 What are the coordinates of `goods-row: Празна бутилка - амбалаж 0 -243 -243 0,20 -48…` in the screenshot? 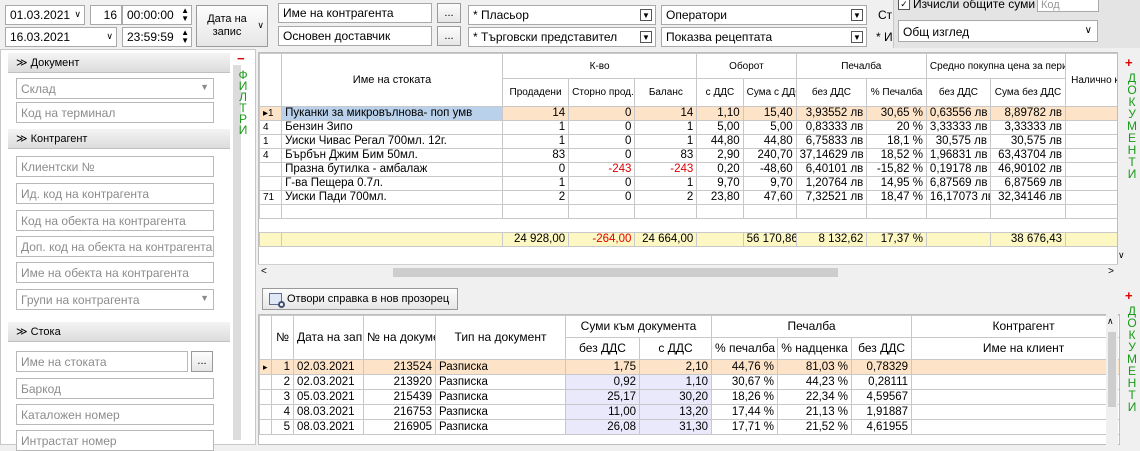 It's located at (688, 169).